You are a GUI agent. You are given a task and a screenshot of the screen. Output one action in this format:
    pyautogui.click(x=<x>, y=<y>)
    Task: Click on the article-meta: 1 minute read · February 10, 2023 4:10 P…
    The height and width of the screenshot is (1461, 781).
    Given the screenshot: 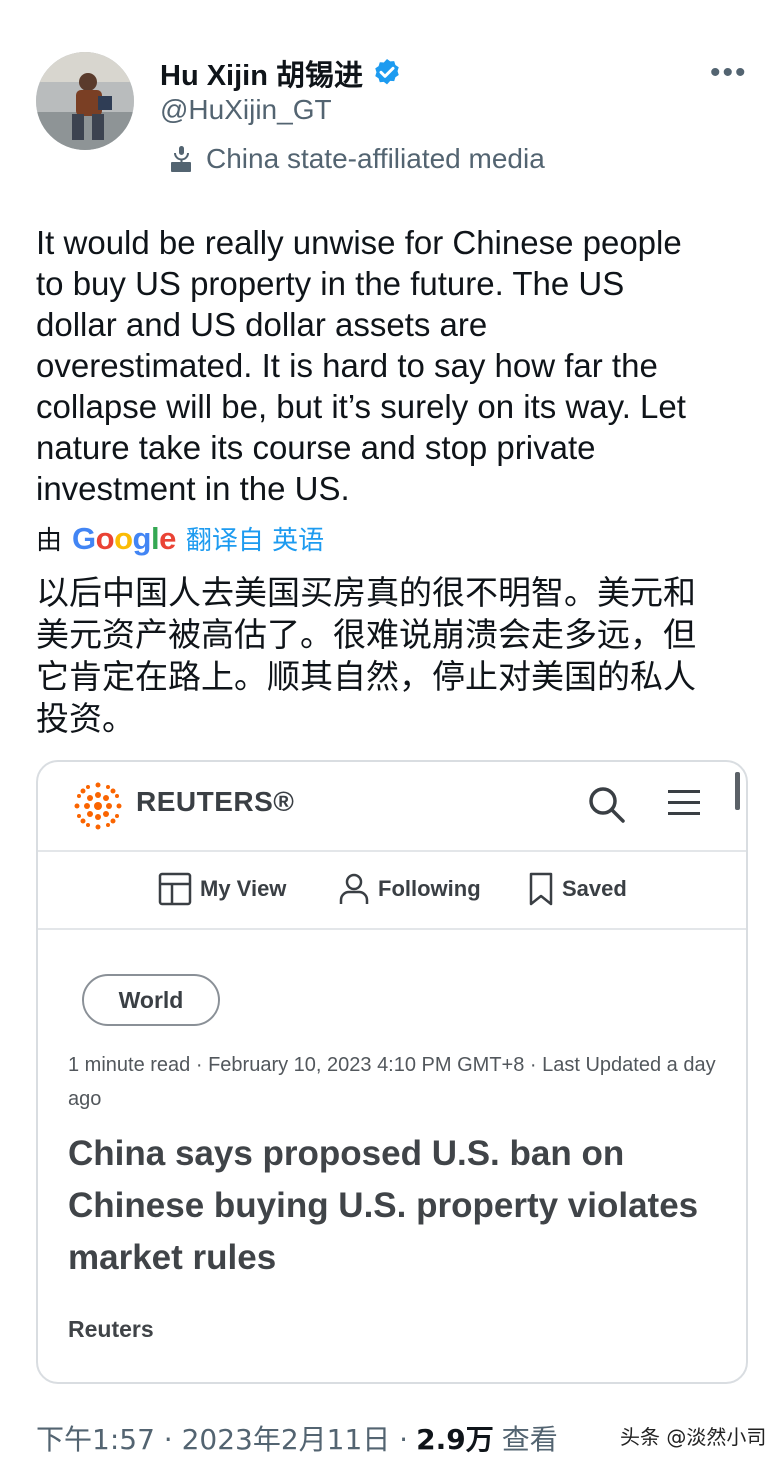 What is the action you would take?
    pyautogui.click(x=392, y=1082)
    